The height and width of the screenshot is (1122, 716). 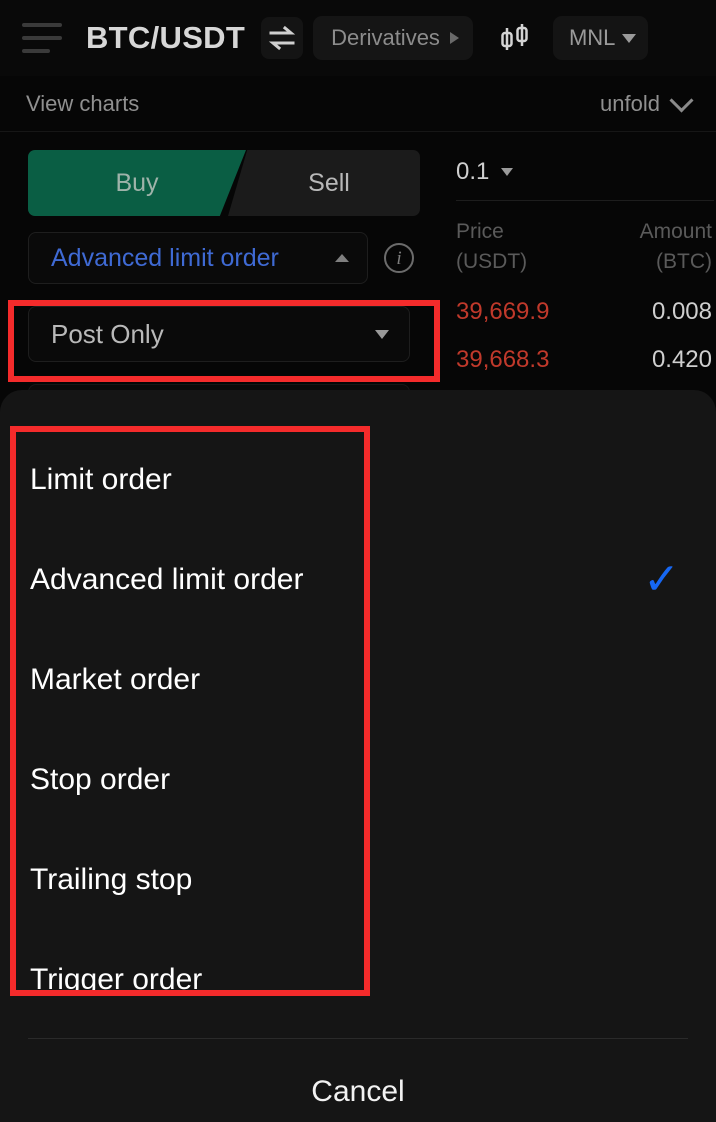 I want to click on checkmark-icon: ✓, so click(x=661, y=579).